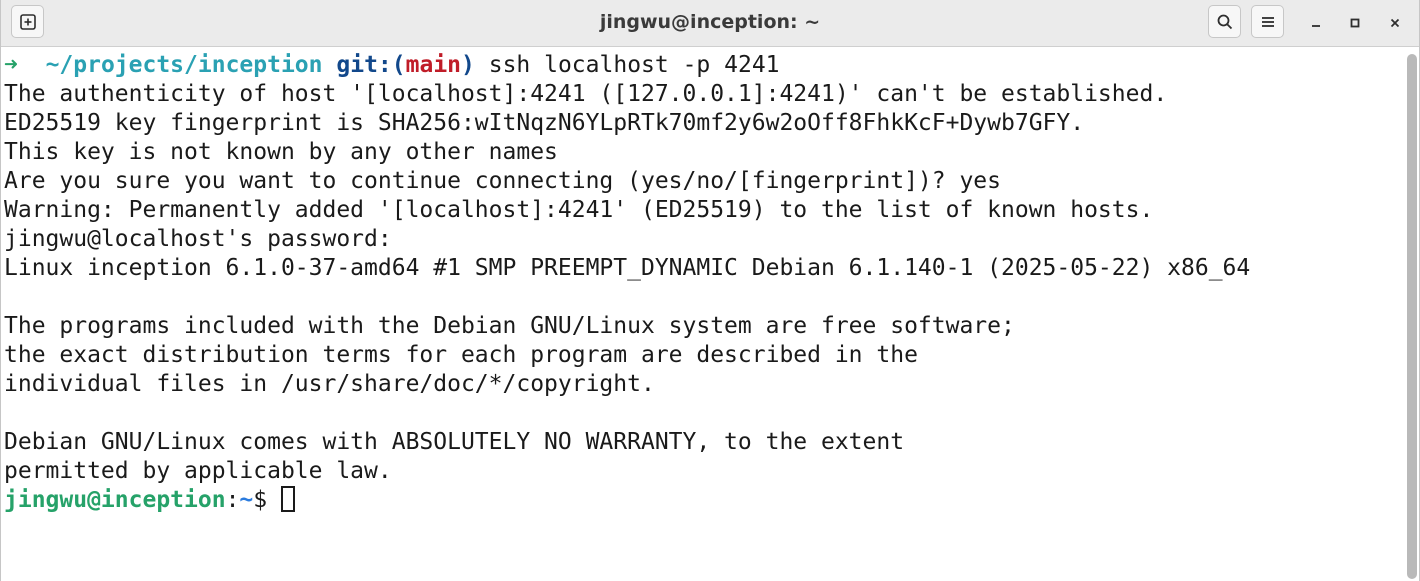  I want to click on prompt-user-host: jingwu@inception, so click(115, 500).